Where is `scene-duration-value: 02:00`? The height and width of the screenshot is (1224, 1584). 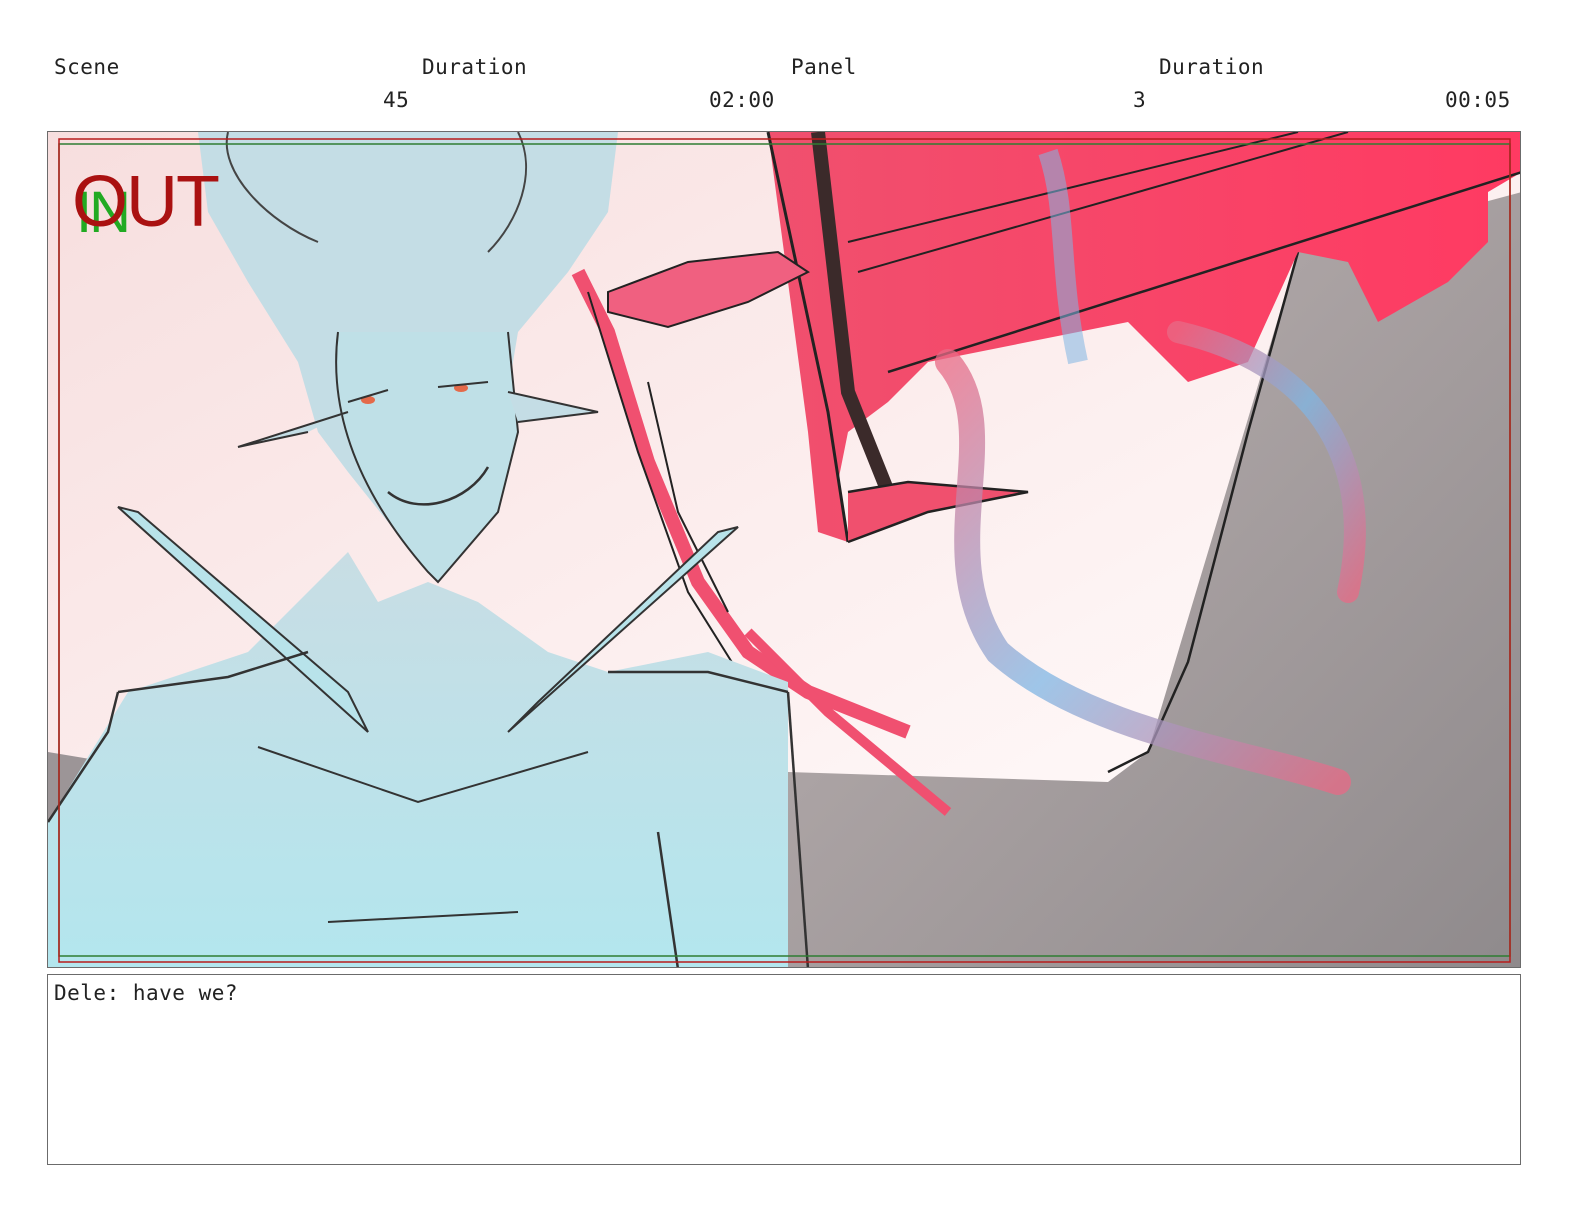
scene-duration-value: 02:00 is located at coordinates (742, 100).